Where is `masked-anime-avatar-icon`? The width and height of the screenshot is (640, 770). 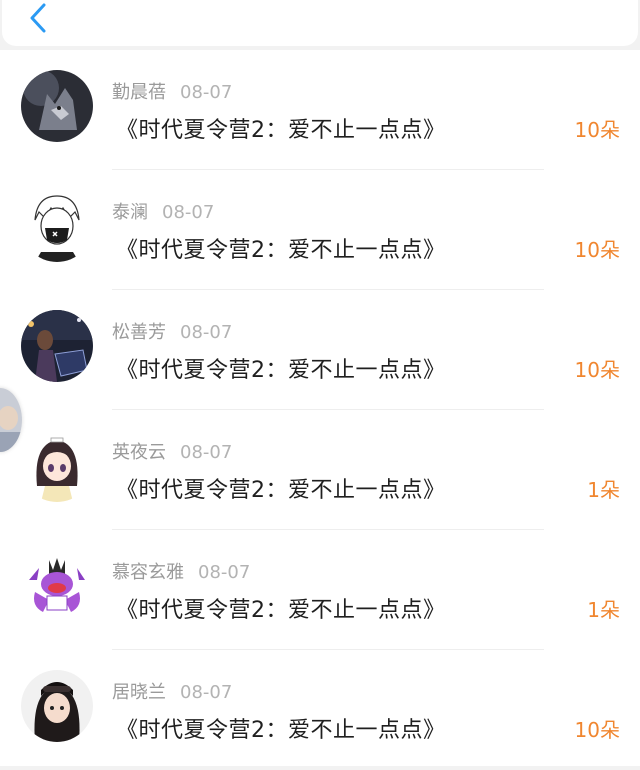
masked-anime-avatar-icon is located at coordinates (57, 226).